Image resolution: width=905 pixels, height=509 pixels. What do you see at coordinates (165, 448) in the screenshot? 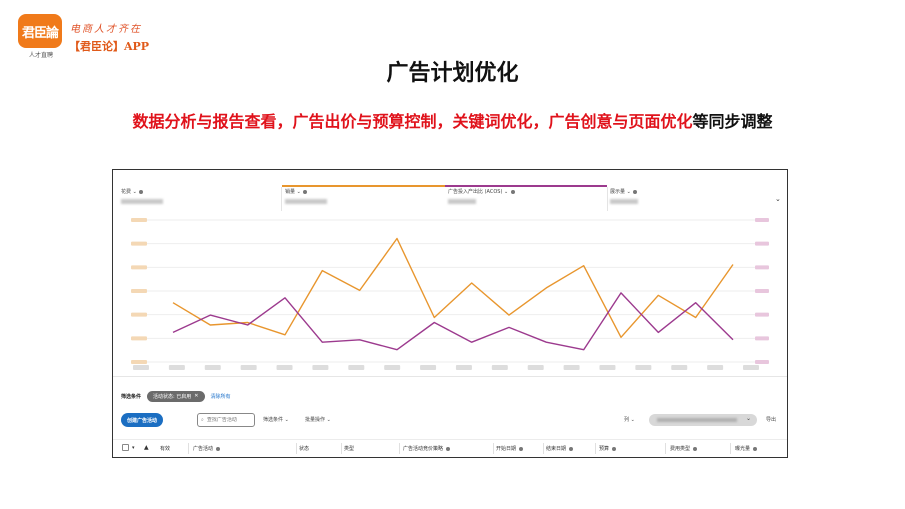
I see `col-header-active: 有效` at bounding box center [165, 448].